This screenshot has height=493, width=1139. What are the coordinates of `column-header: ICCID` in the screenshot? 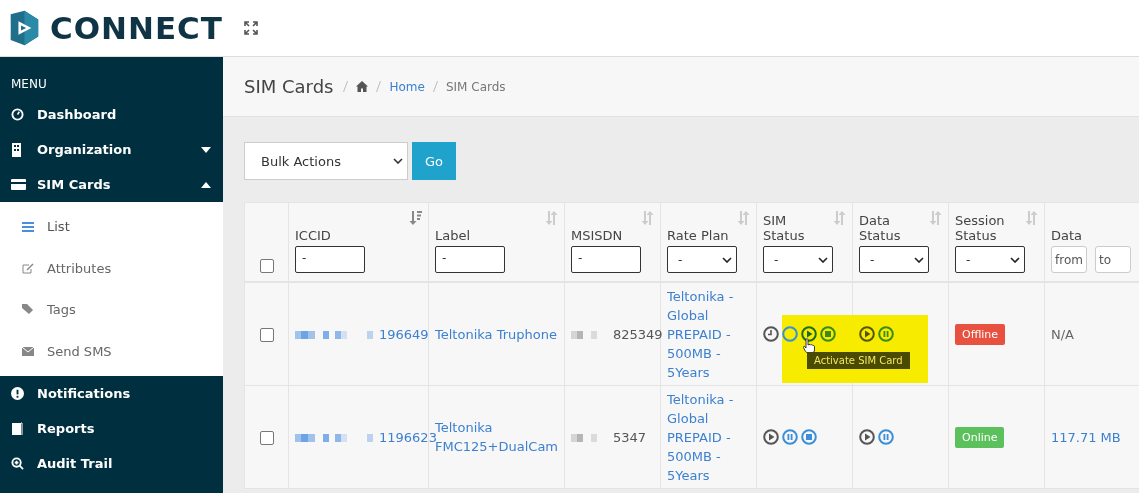 It's located at (313, 235).